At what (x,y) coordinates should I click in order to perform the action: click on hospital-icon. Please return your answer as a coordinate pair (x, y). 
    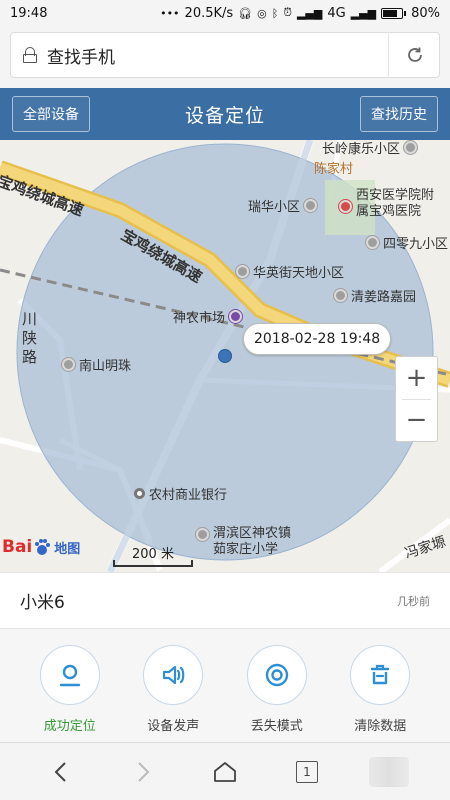
    Looking at the image, I should click on (345, 206).